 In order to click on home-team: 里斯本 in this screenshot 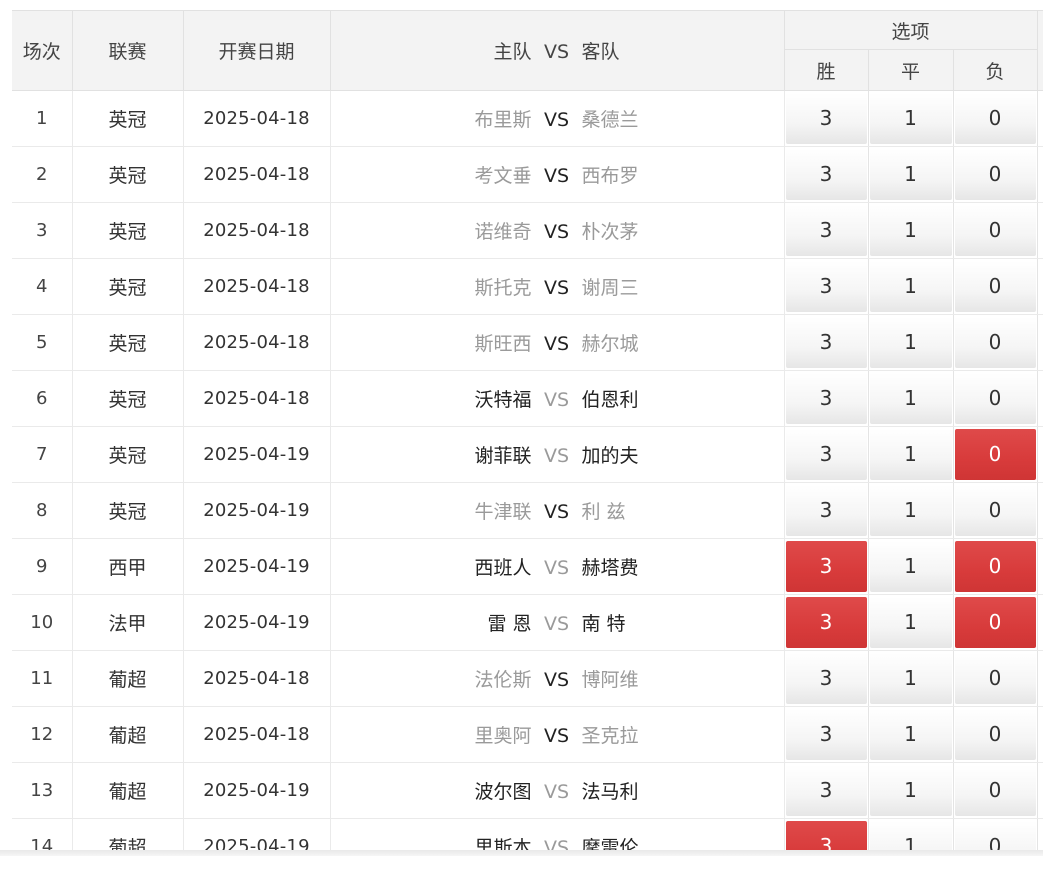, I will do `click(503, 843)`.